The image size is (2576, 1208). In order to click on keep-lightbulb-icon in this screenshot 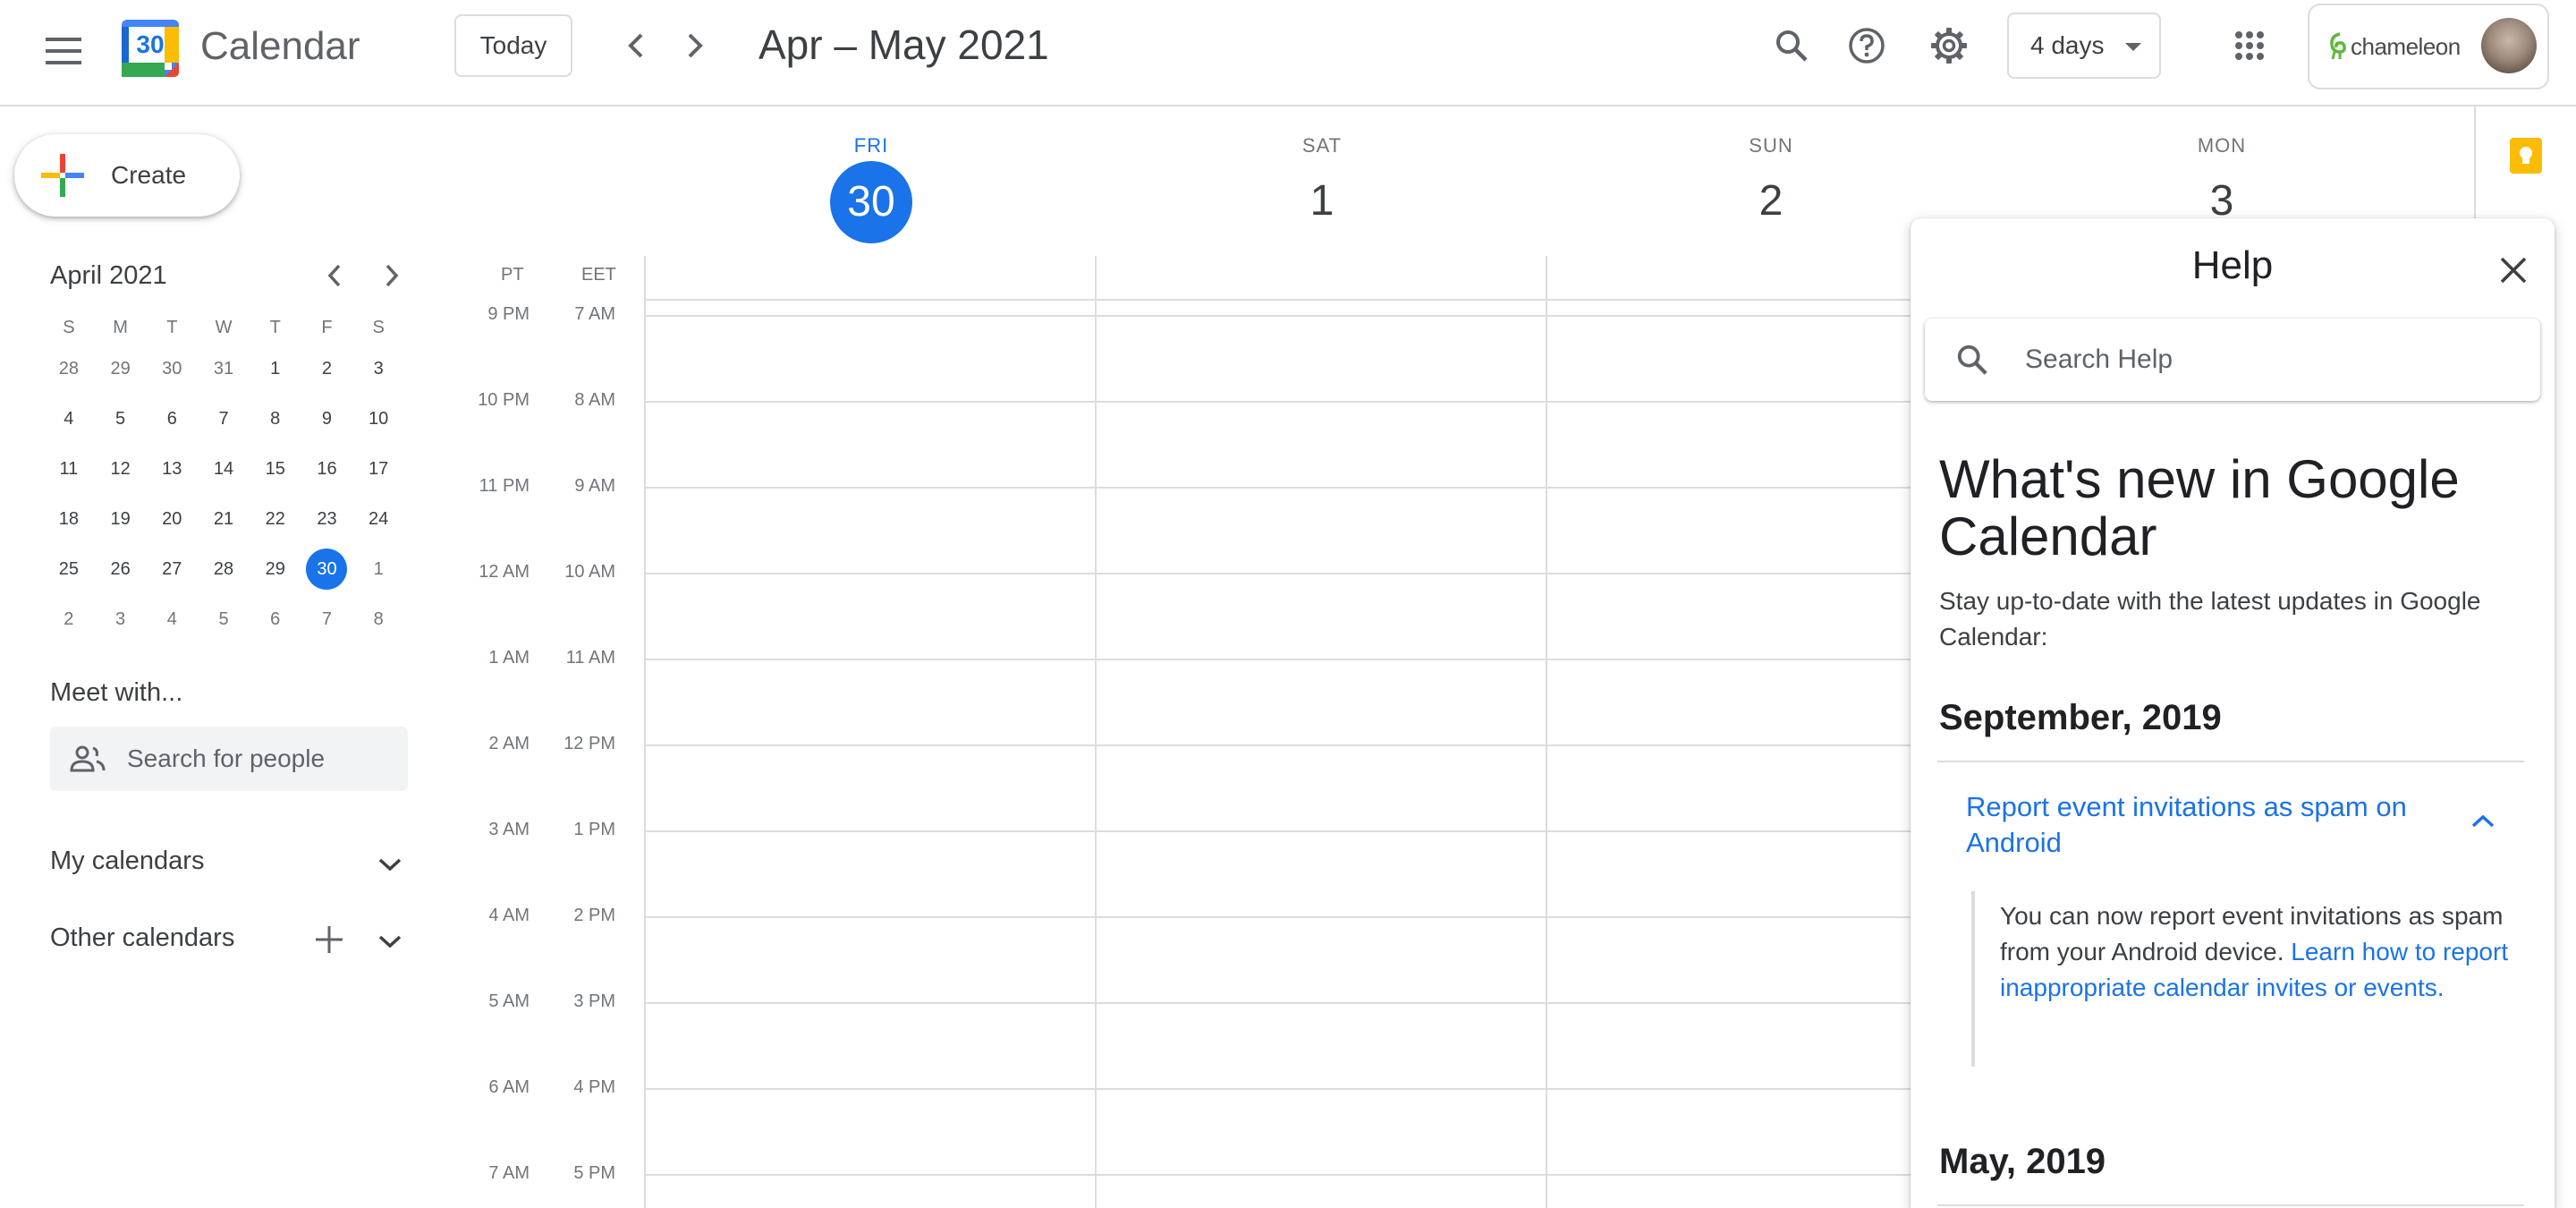, I will do `click(2526, 156)`.